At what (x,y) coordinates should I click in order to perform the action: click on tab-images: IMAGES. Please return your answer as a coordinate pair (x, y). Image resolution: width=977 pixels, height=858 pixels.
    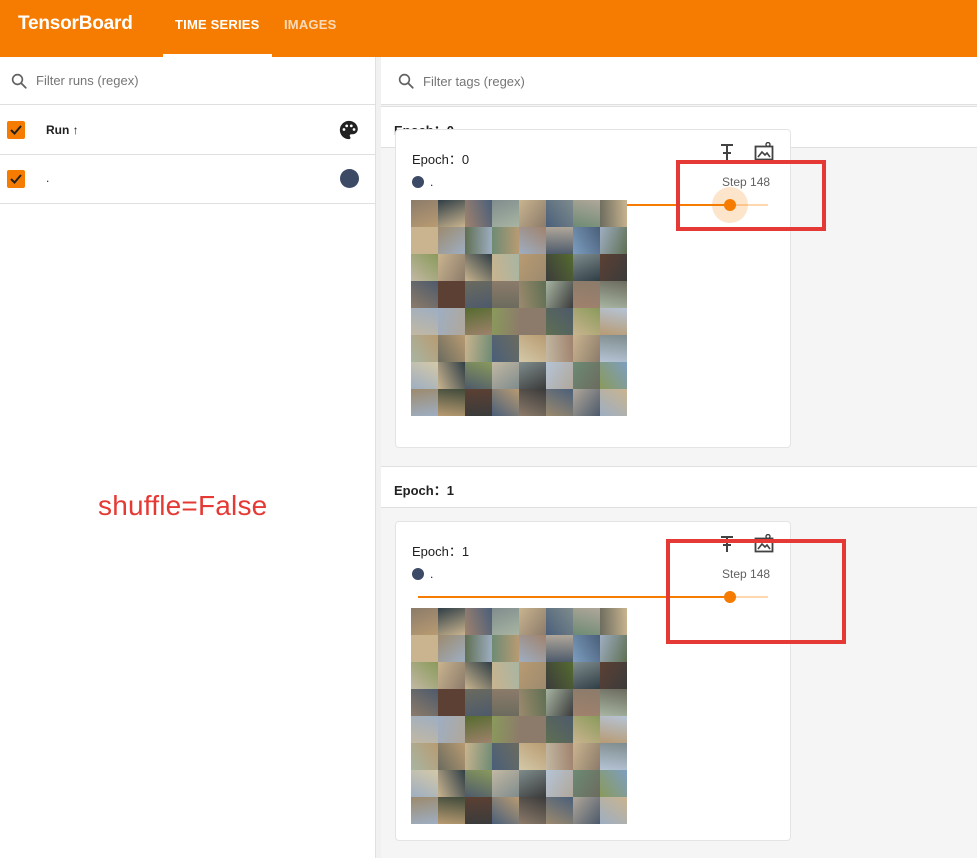
    Looking at the image, I should click on (310, 24).